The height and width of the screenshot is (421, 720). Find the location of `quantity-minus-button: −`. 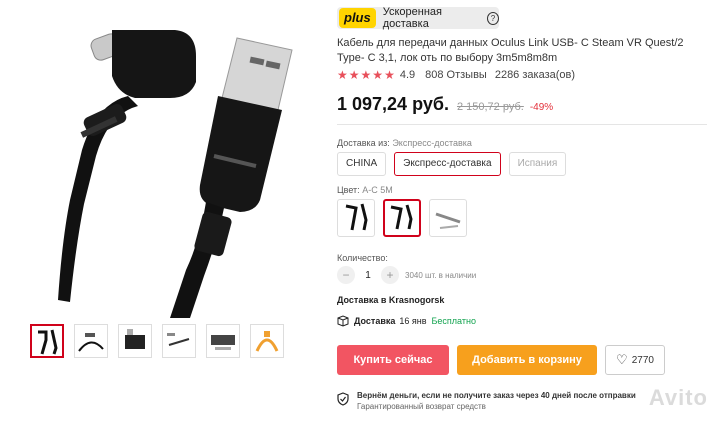

quantity-minus-button: − is located at coordinates (346, 275).